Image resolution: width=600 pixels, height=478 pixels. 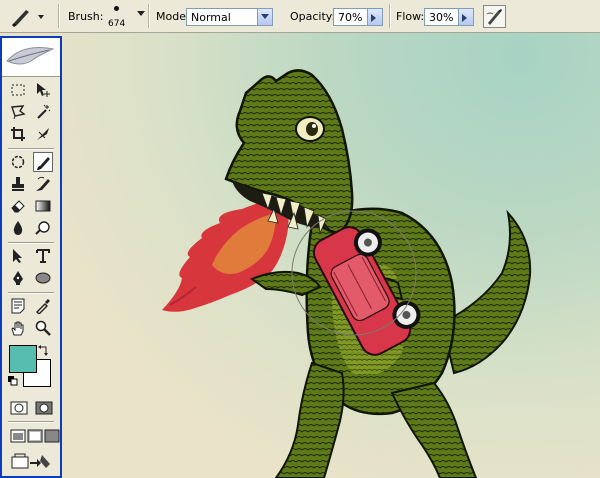 I want to click on hand-tool, so click(x=18, y=328).